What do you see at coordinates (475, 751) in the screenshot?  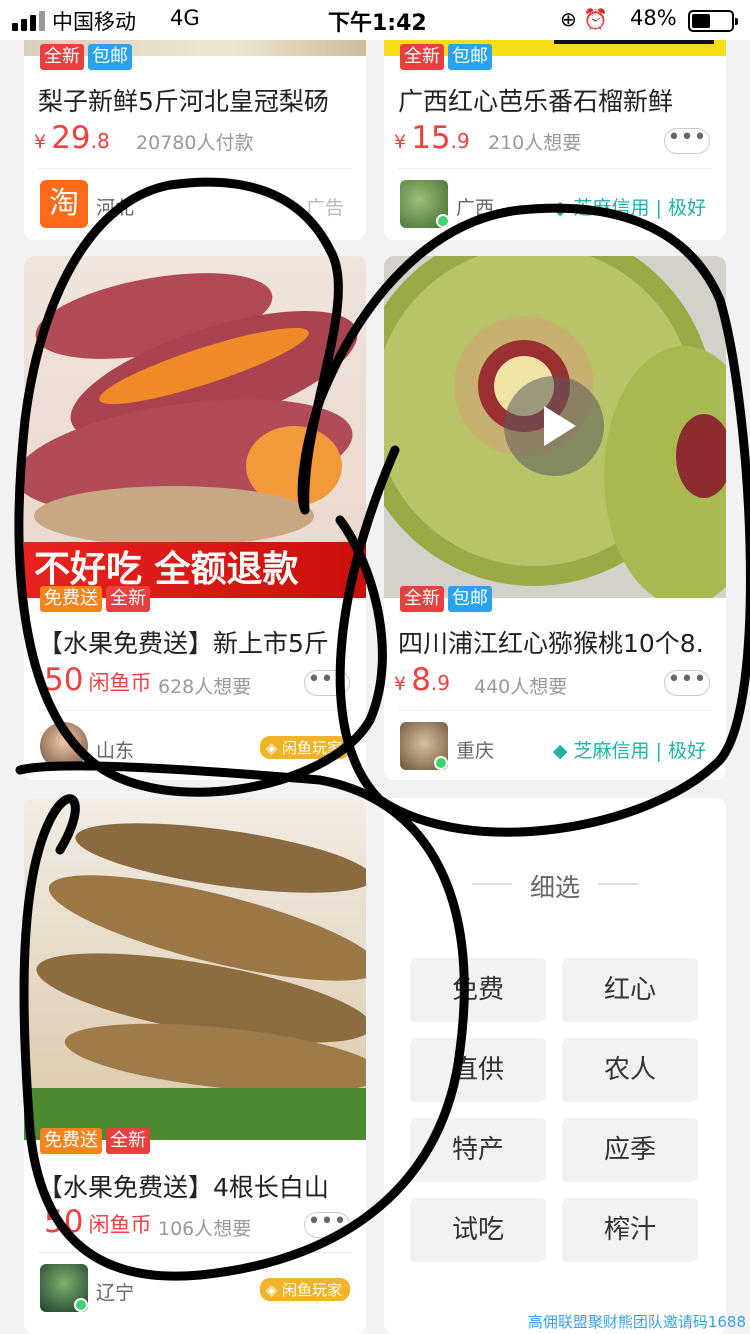 I see `seller-location: 重庆` at bounding box center [475, 751].